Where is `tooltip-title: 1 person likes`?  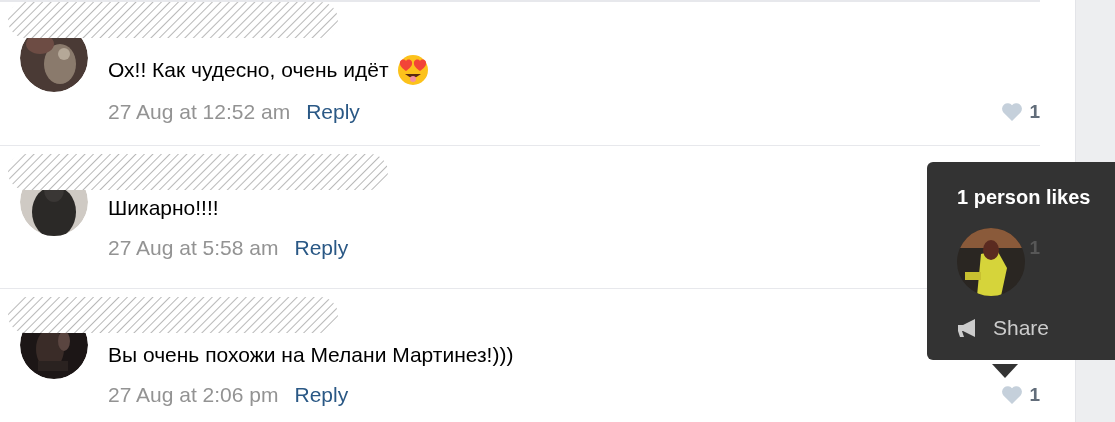
tooltip-title: 1 person likes is located at coordinates (1024, 197).